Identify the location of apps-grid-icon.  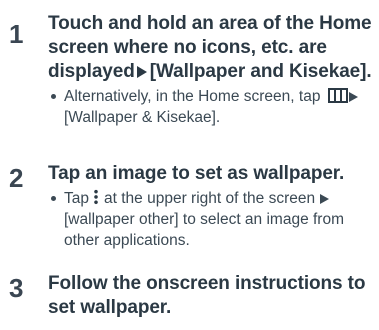
(337, 95).